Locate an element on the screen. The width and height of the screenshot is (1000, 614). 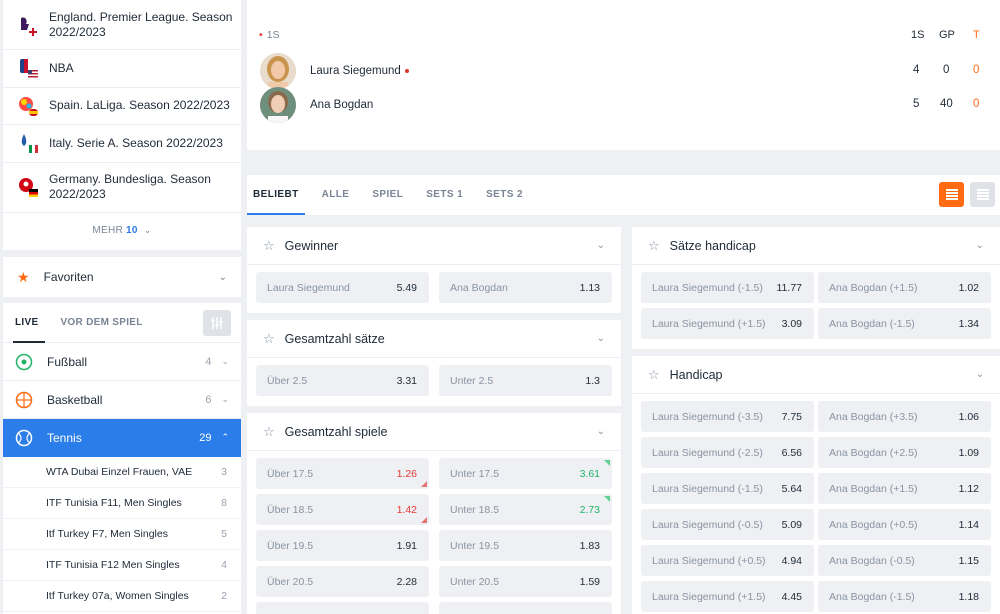
odds-button: Unter 2.5 1.3 is located at coordinates (525, 380).